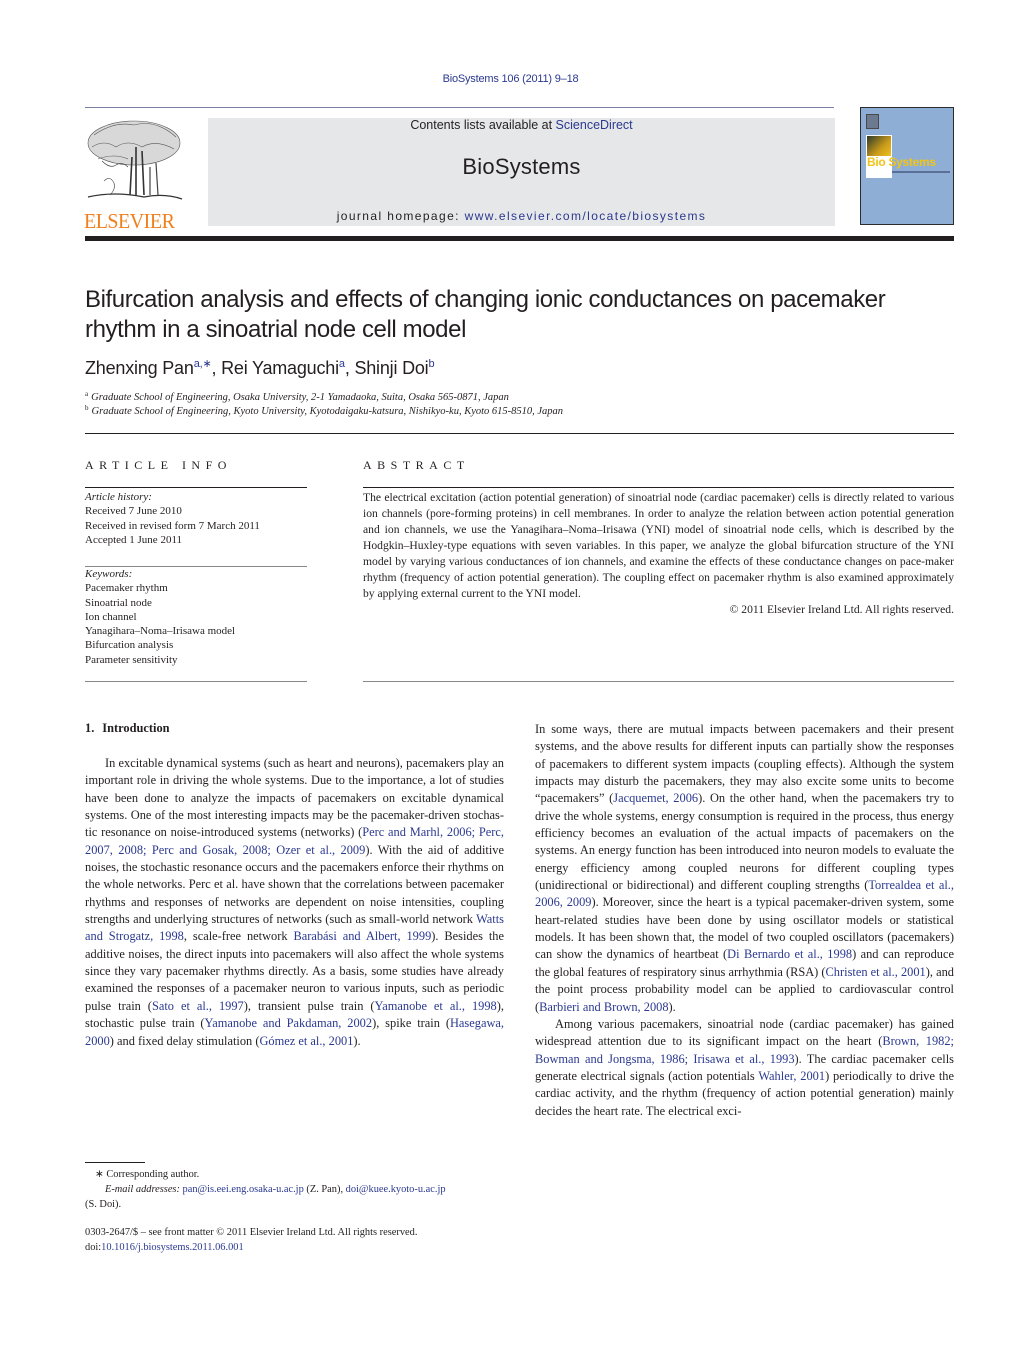  What do you see at coordinates (391, 368) in the screenshot?
I see `author-name: Shinji Doi` at bounding box center [391, 368].